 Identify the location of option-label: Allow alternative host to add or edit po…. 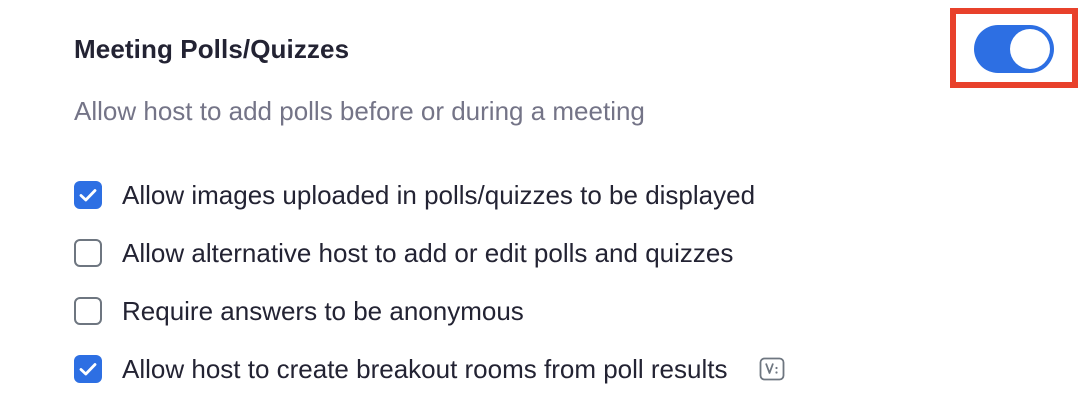
(428, 252).